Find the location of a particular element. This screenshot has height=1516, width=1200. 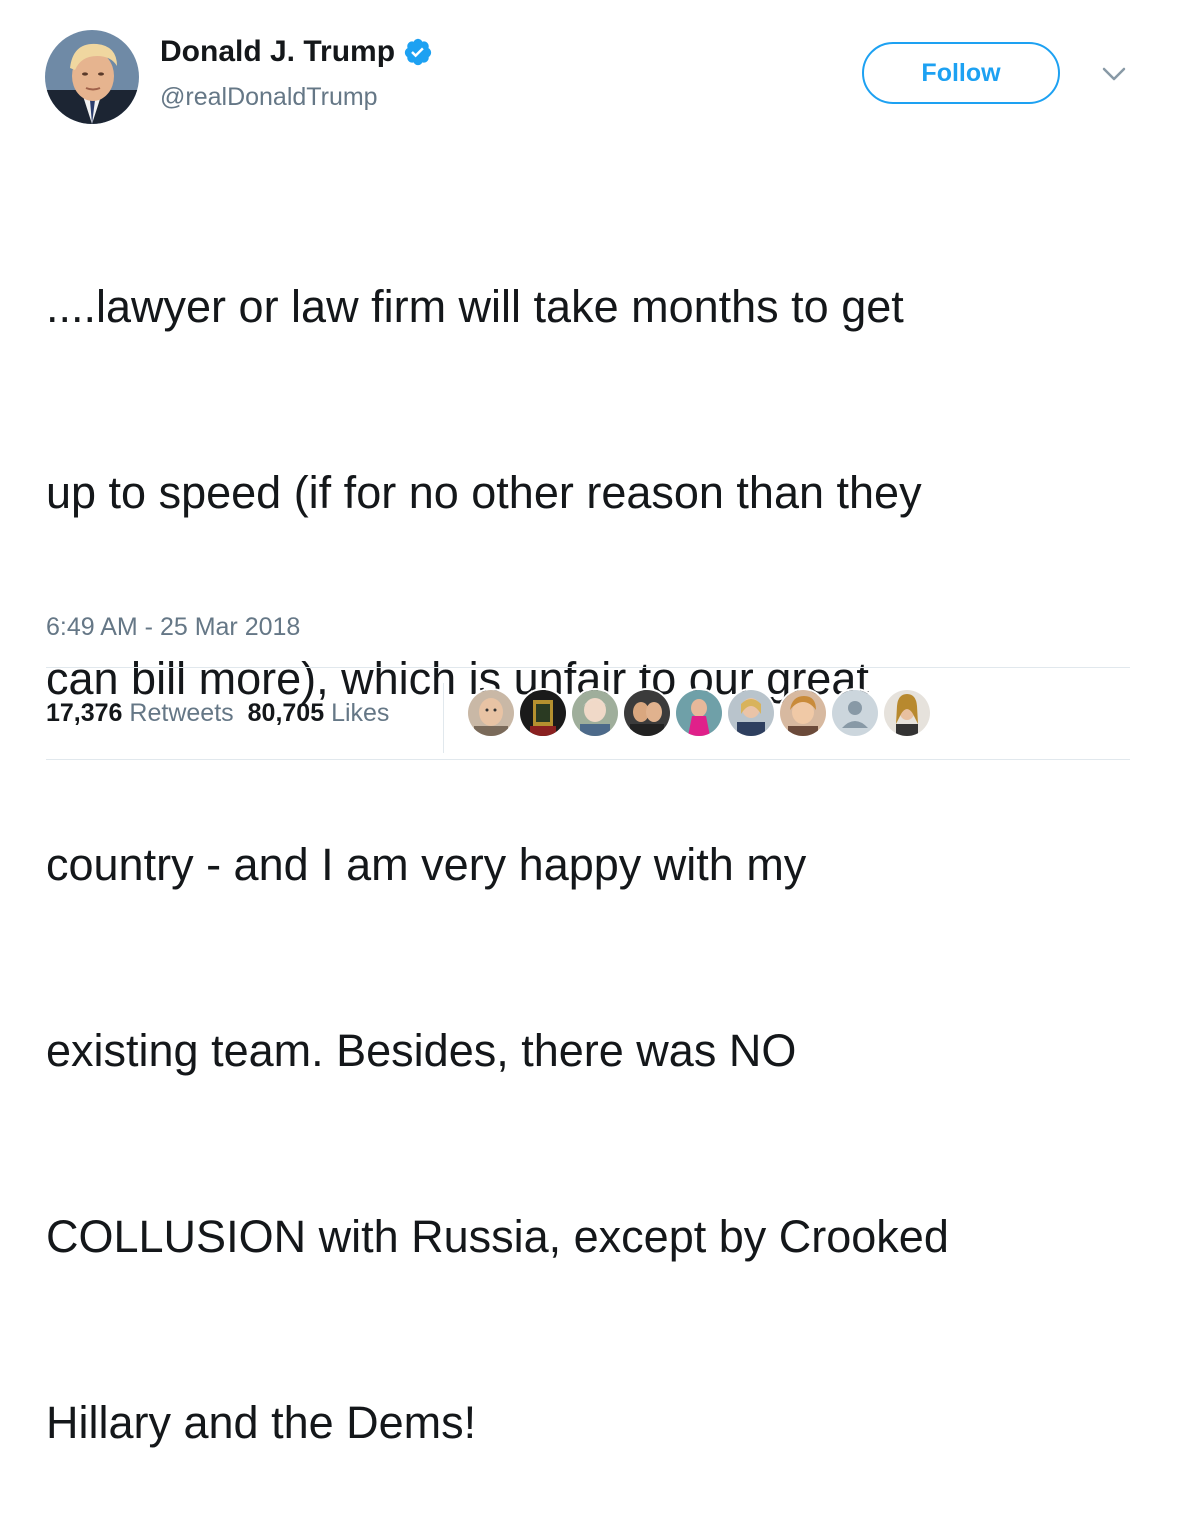

tweet-timestamp: 6:49 AM - 25 Mar 2018 is located at coordinates (173, 627).